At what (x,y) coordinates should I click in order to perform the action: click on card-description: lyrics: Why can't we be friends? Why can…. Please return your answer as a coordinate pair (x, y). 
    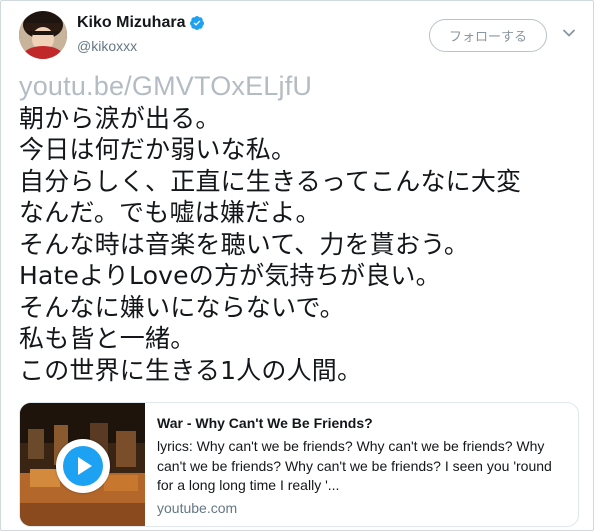
    Looking at the image, I should click on (354, 465).